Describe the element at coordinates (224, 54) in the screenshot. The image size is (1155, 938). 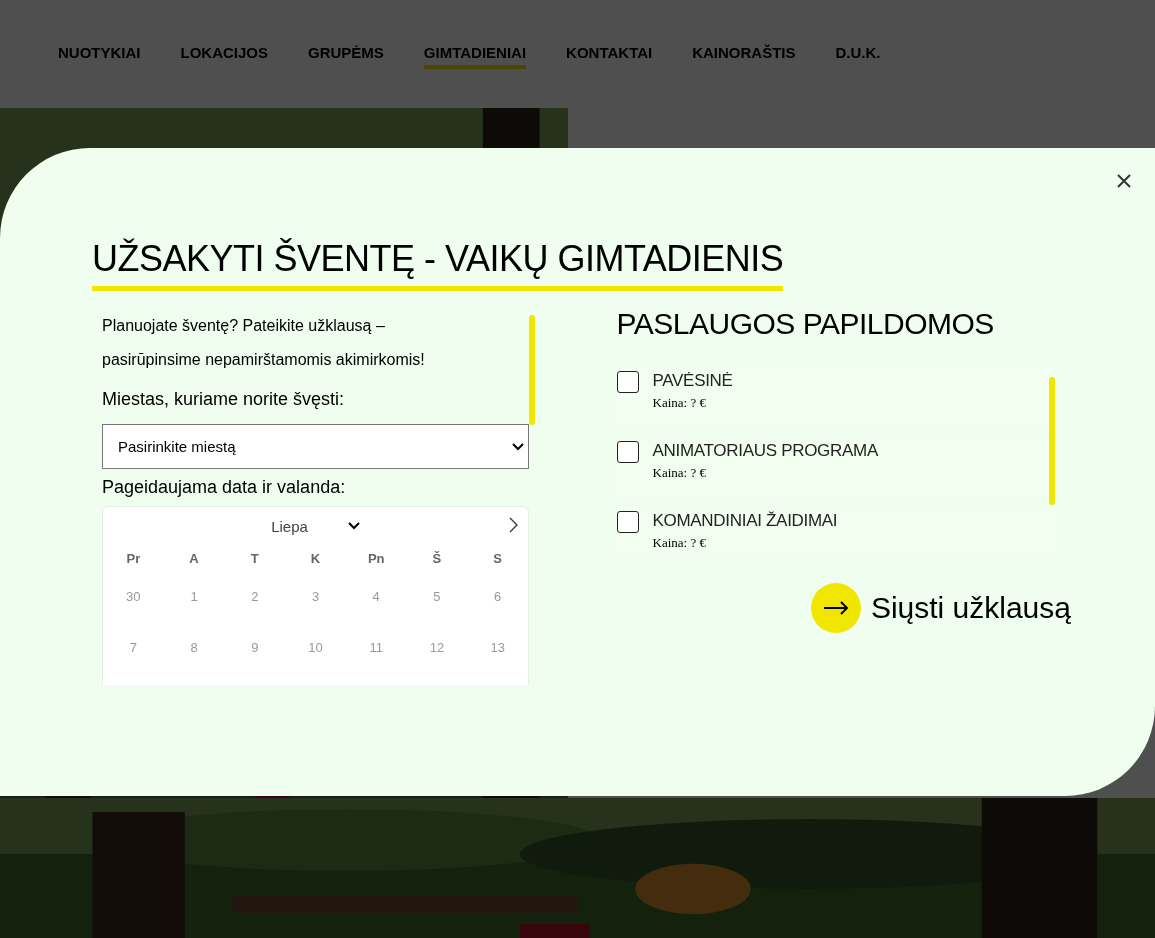
I see `nav-link: LOKACIJOS` at that location.